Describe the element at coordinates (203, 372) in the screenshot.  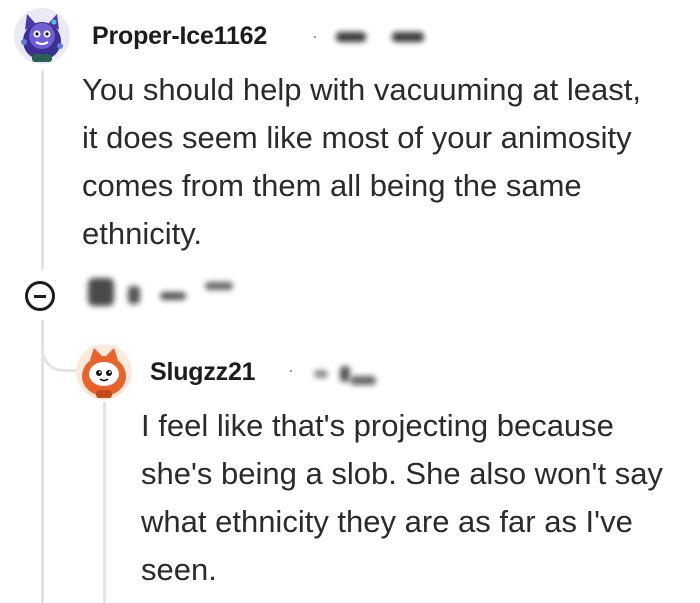
I see `comment-username: Slugzz21` at that location.